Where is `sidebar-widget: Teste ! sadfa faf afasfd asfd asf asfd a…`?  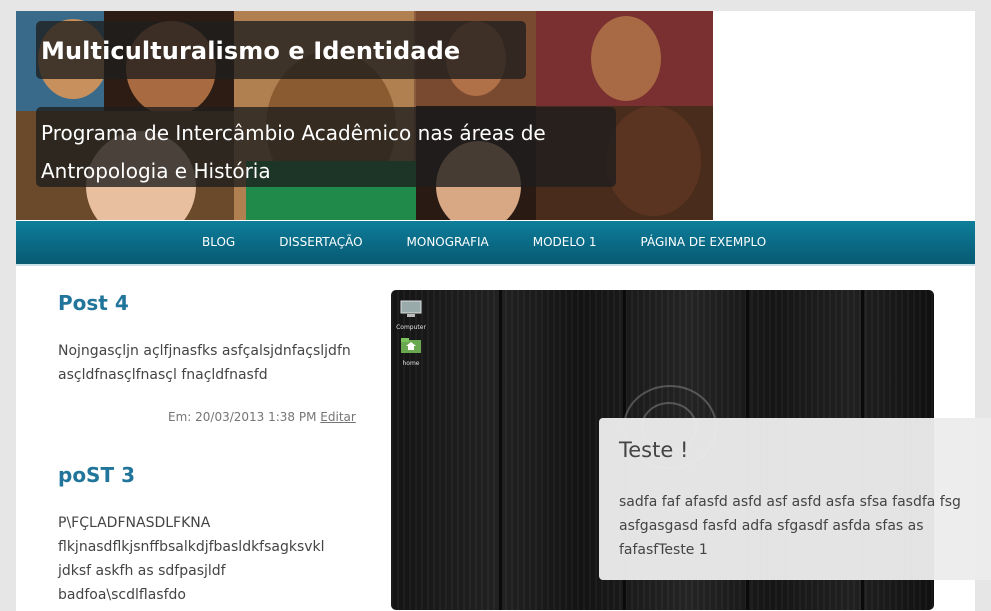
sidebar-widget: Teste ! sadfa faf afasfd asfd asf asfd a… is located at coordinates (795, 499).